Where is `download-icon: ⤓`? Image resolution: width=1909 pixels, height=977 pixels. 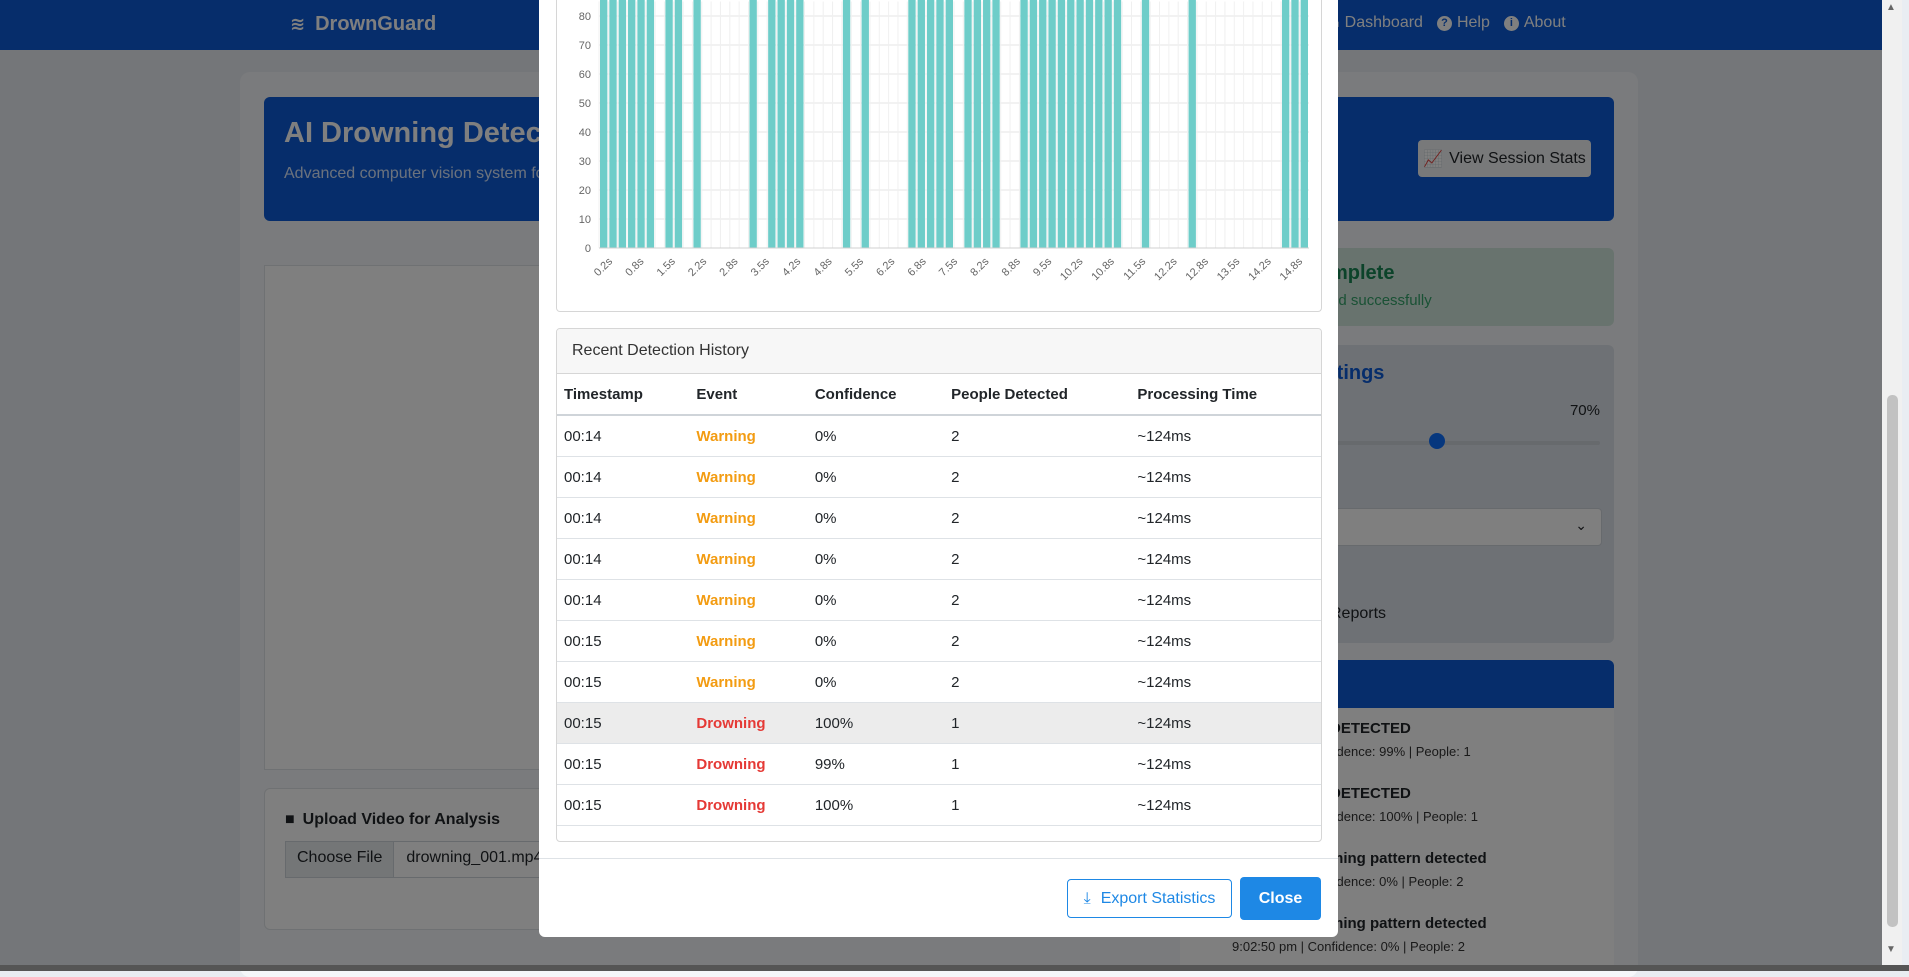 download-icon: ⤓ is located at coordinates (1087, 898).